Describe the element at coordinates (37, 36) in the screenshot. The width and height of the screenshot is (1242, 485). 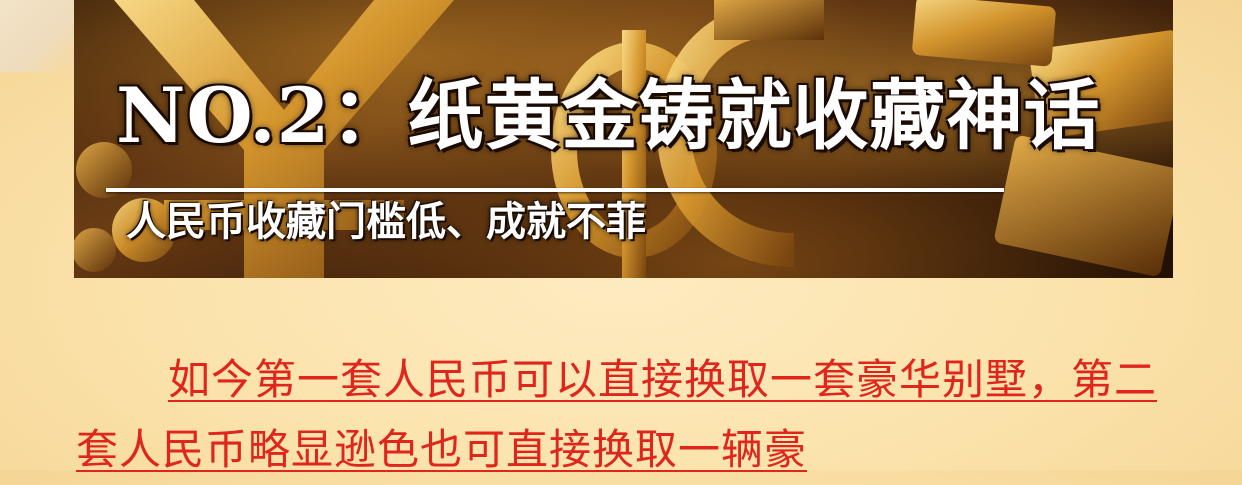
I see `corner-decoration` at that location.